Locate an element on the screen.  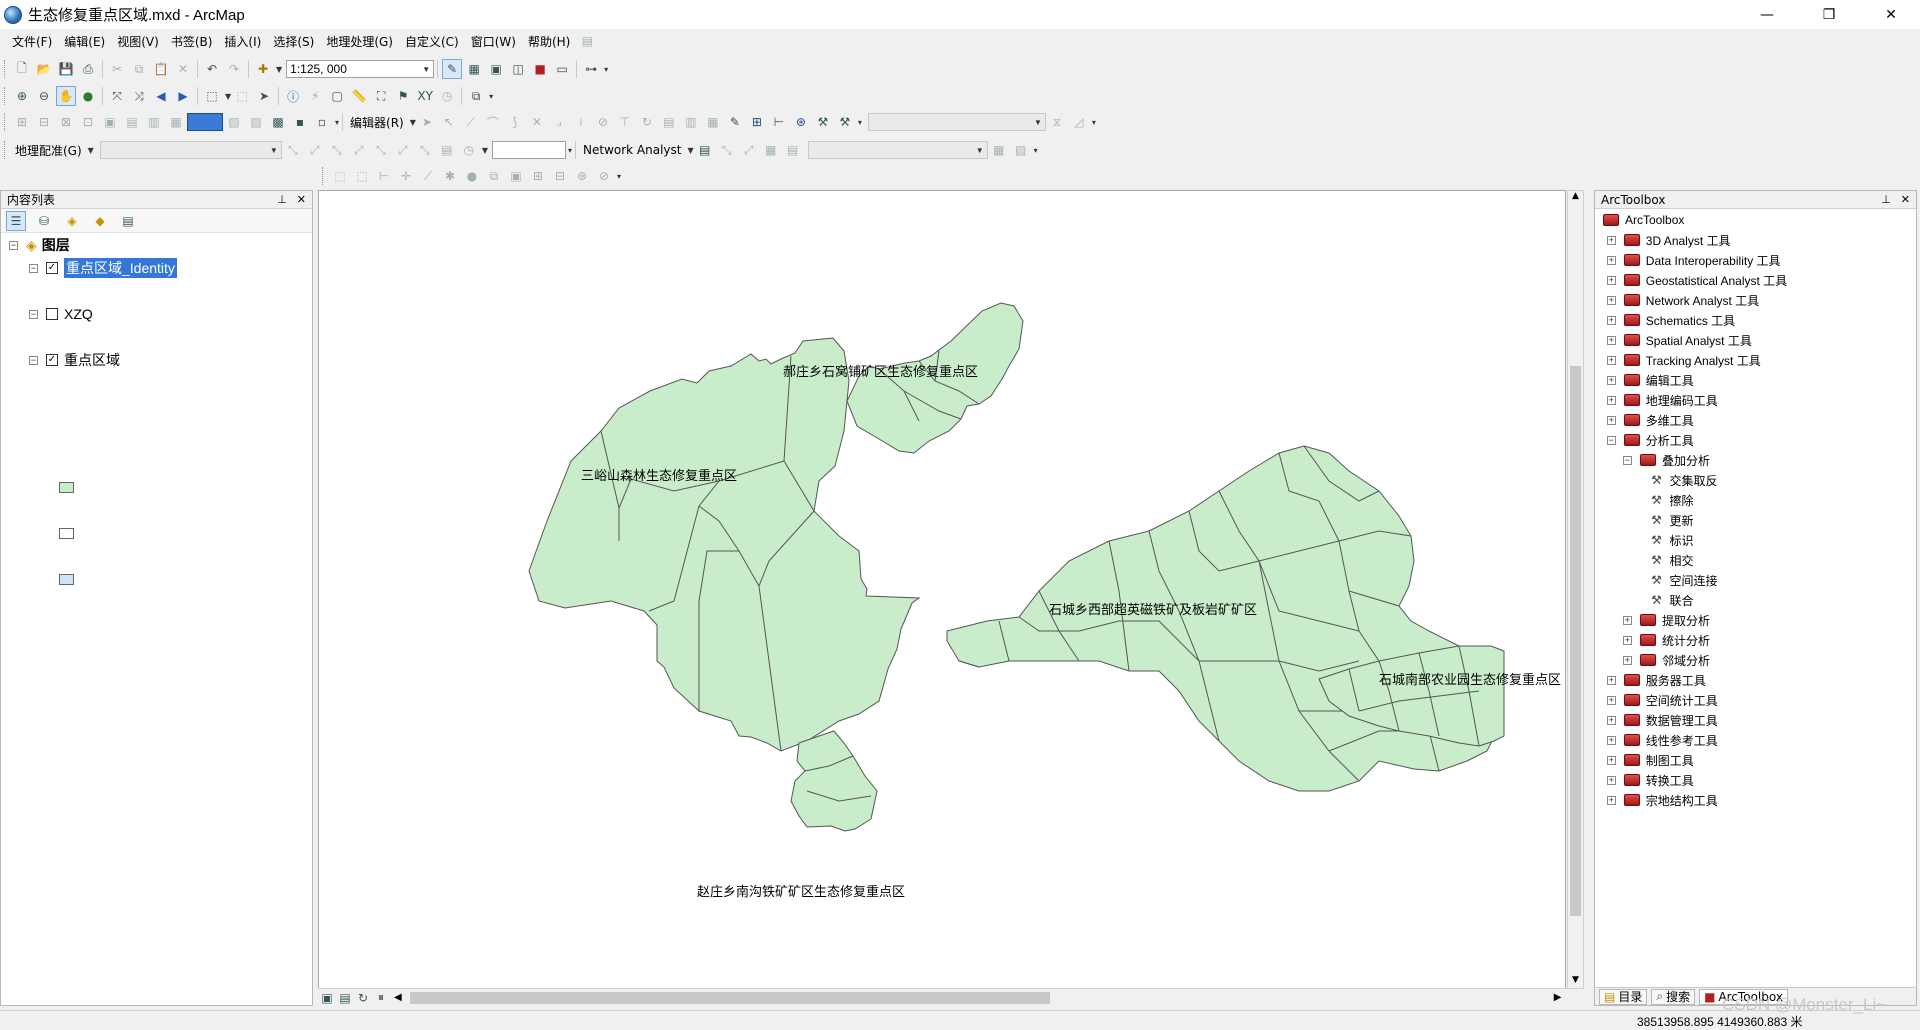
pan-hand-icon: ✋ is located at coordinates (66, 96).